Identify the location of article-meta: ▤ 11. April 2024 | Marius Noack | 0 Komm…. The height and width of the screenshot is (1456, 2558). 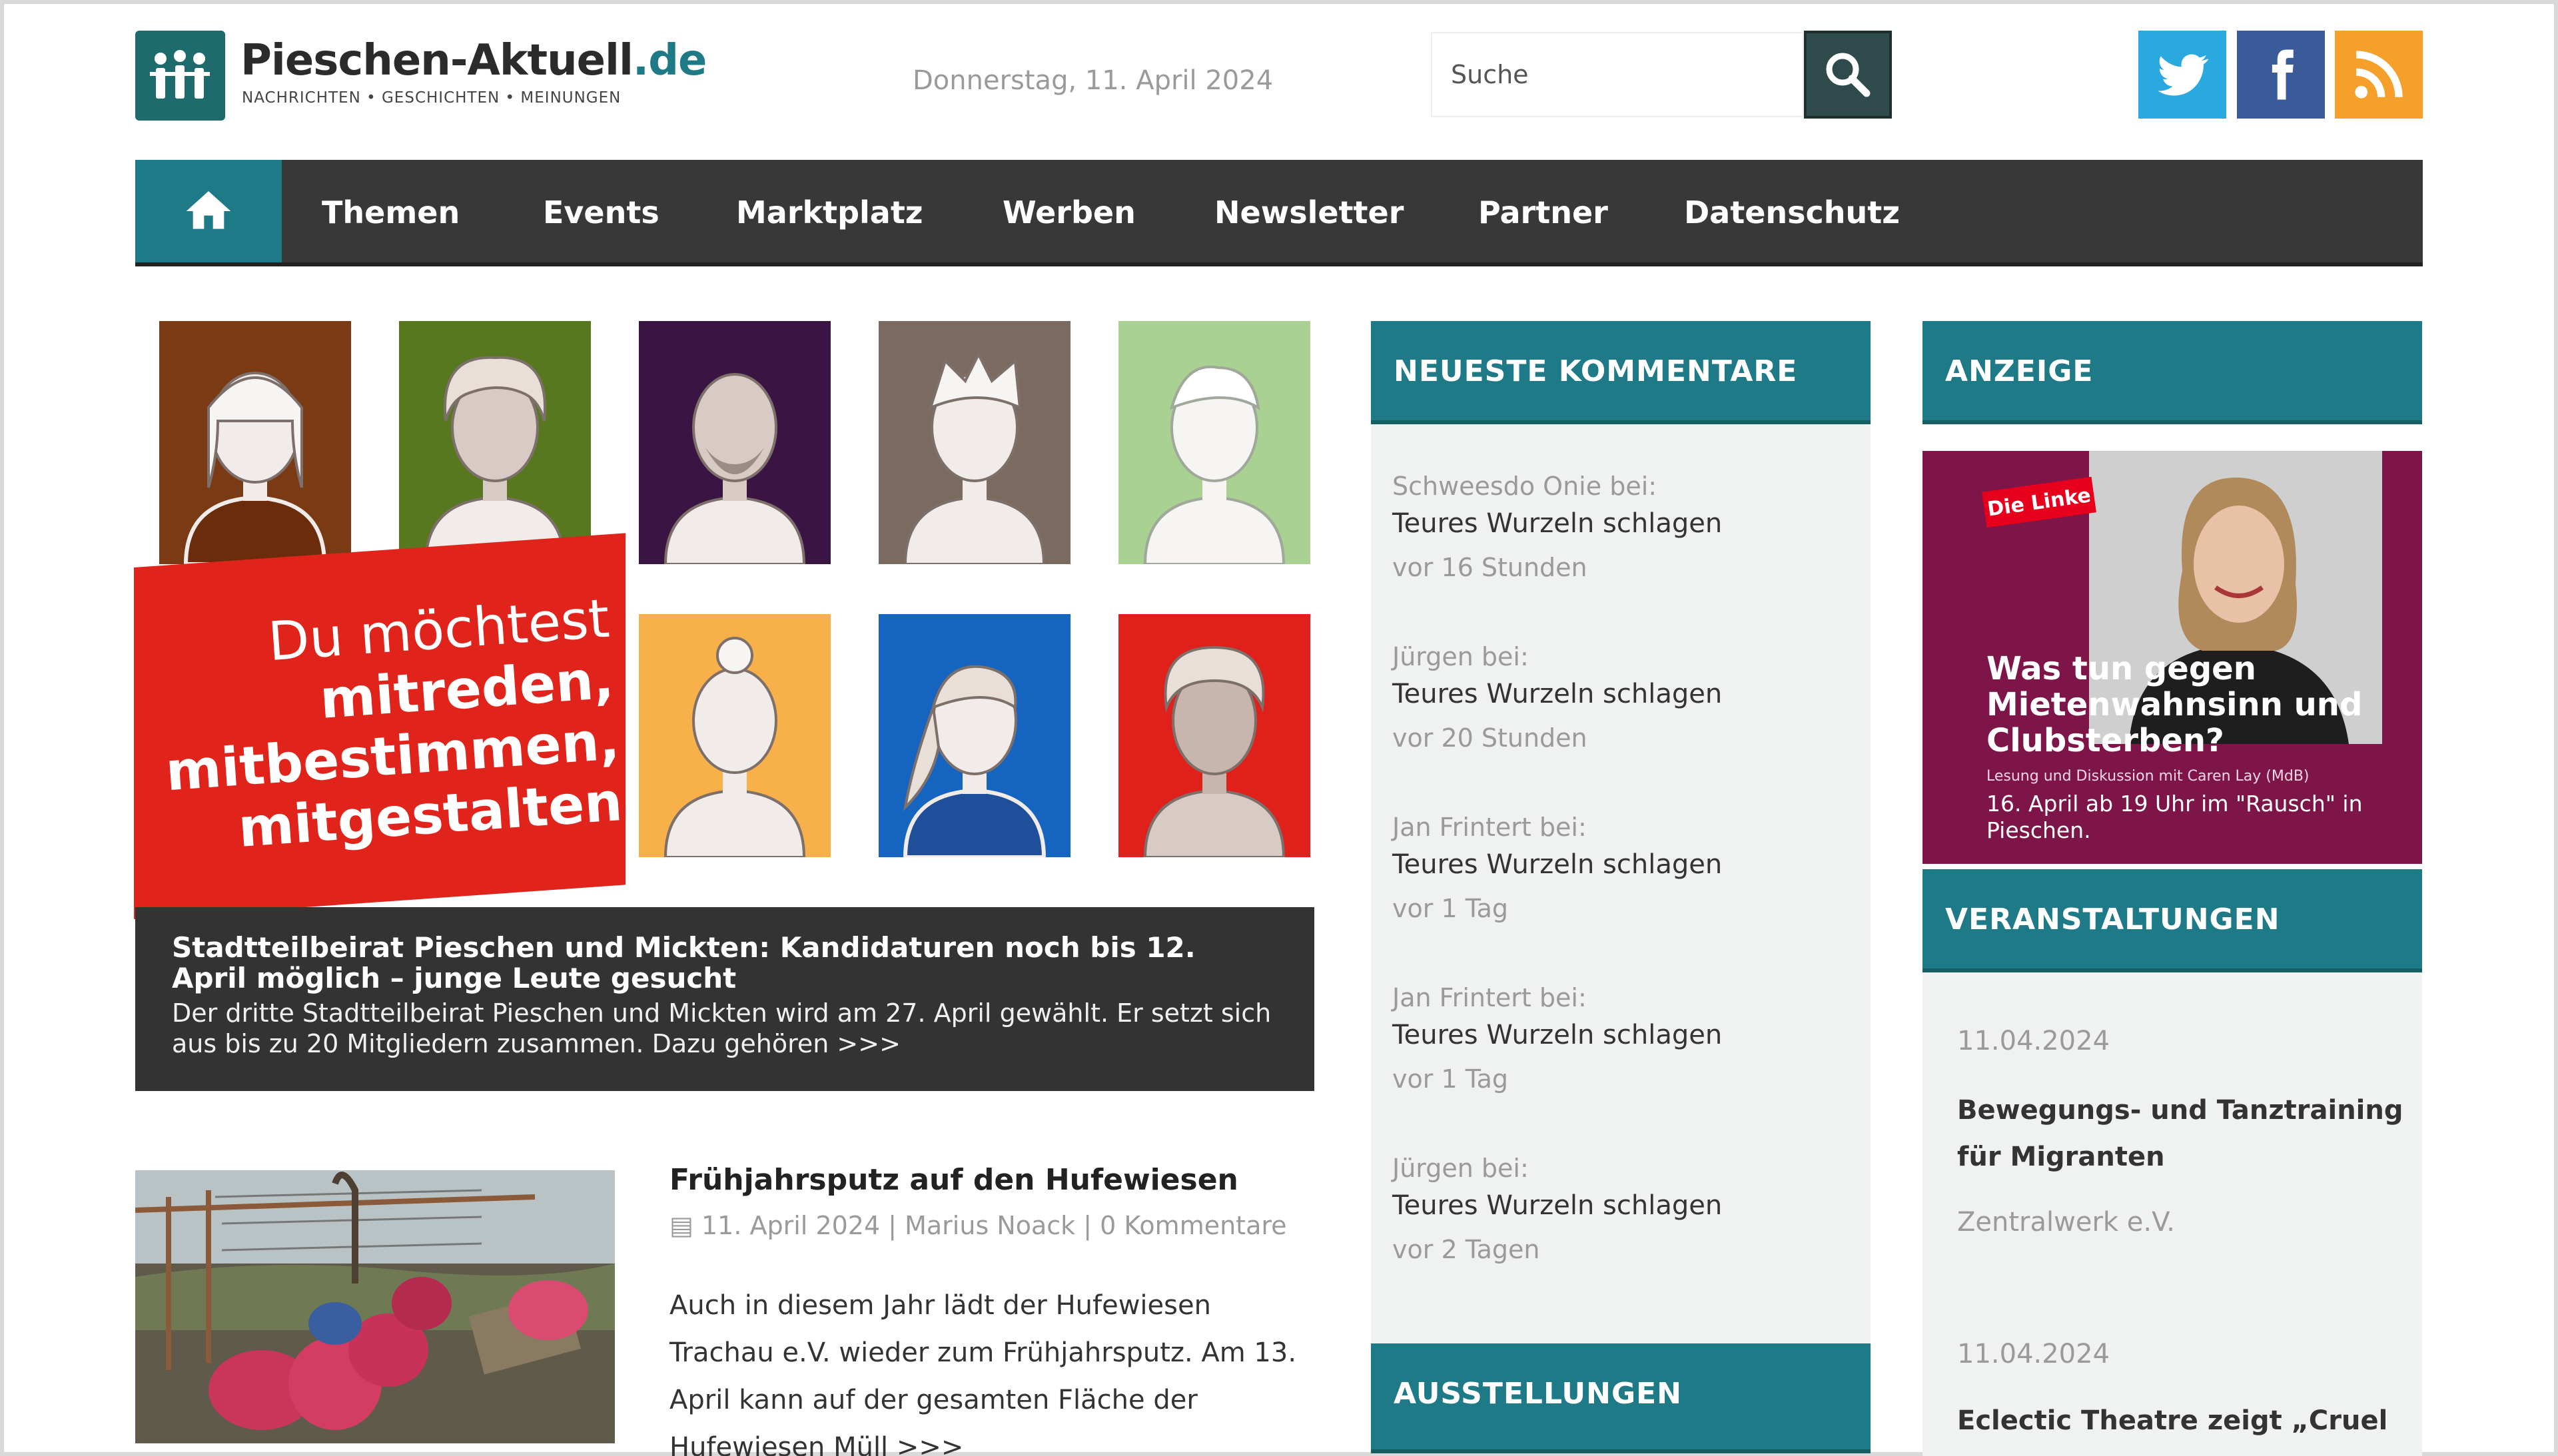
(978, 1225).